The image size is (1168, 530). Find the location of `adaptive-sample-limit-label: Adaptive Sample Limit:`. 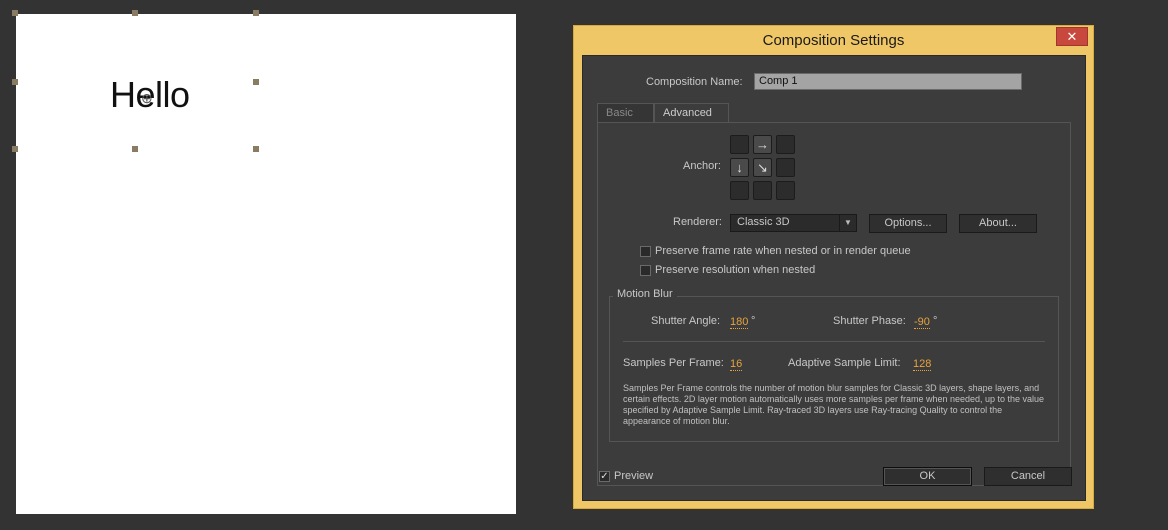

adaptive-sample-limit-label: Adaptive Sample Limit: is located at coordinates (844, 363).